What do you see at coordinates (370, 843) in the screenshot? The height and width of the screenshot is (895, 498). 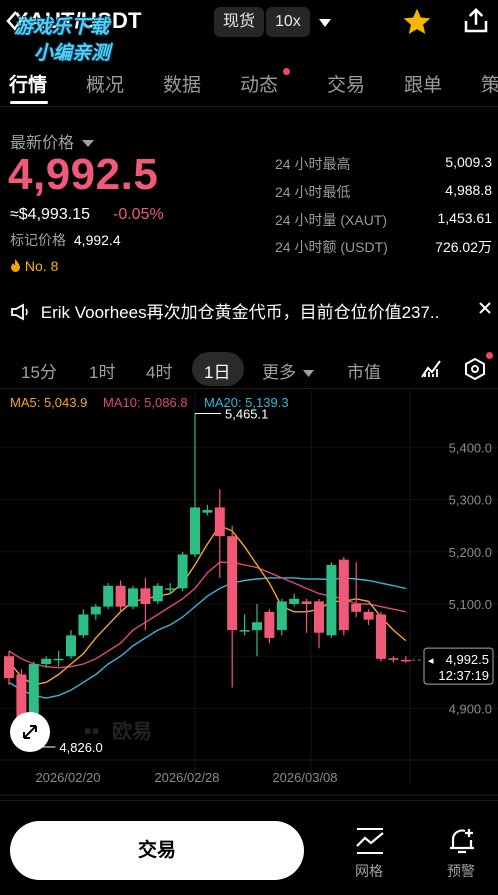 I see `grid-icon` at bounding box center [370, 843].